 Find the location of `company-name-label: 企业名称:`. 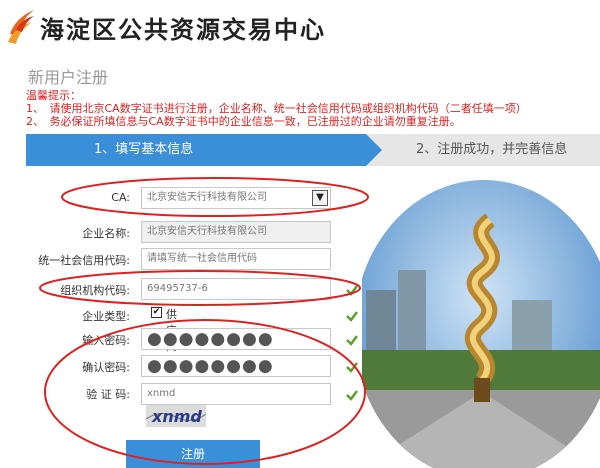

company-name-label: 企业名称: is located at coordinates (106, 233).